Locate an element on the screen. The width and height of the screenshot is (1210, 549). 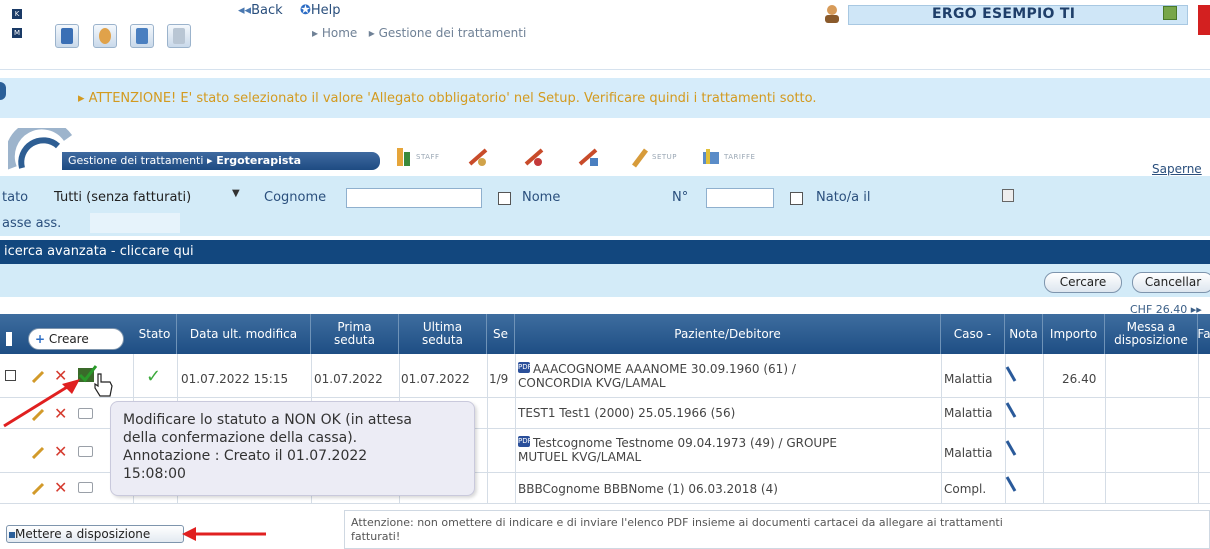
cell-caso: Compl. is located at coordinates (965, 489).